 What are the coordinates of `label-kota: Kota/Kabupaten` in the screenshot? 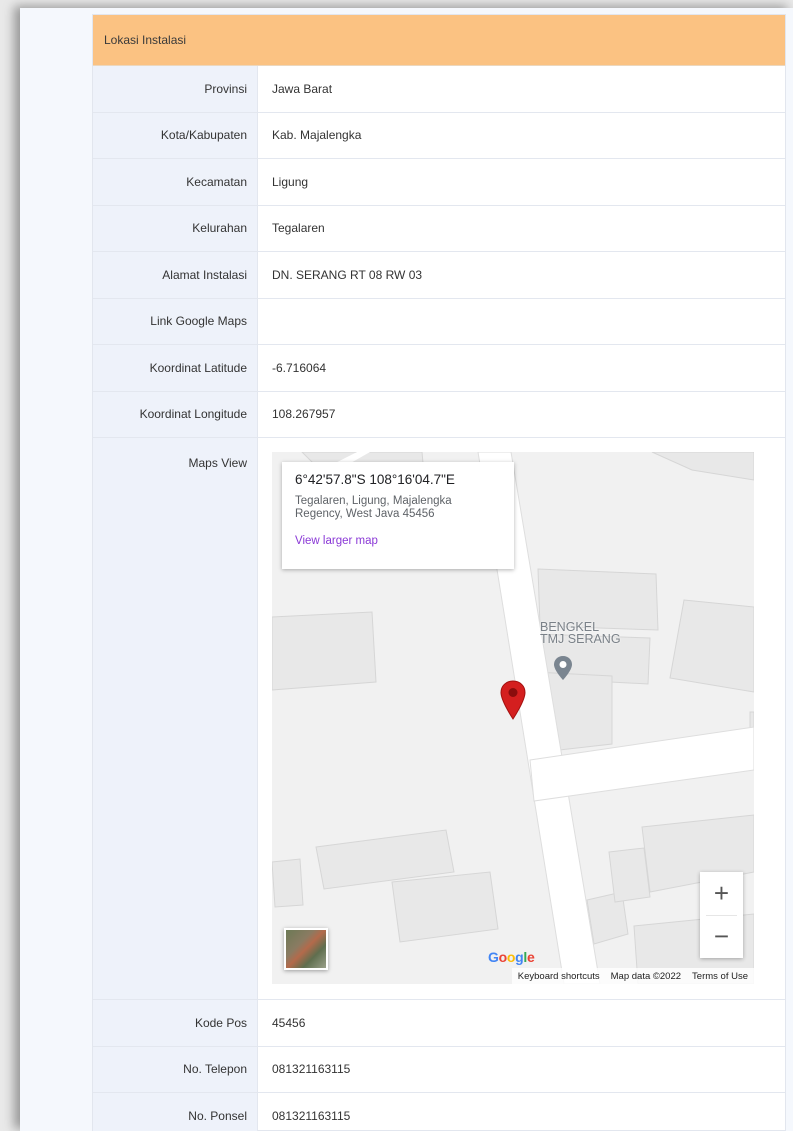 It's located at (175, 135).